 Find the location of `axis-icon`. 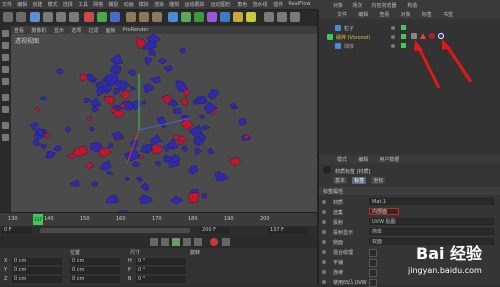

axis-icon is located at coordinates (295, 17).